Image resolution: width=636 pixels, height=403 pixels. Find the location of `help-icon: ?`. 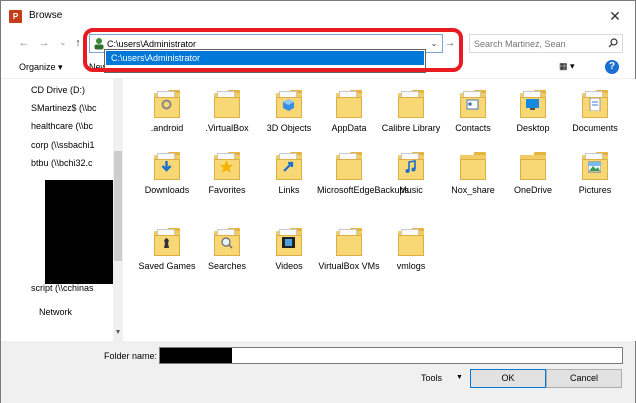

help-icon: ? is located at coordinates (612, 67).